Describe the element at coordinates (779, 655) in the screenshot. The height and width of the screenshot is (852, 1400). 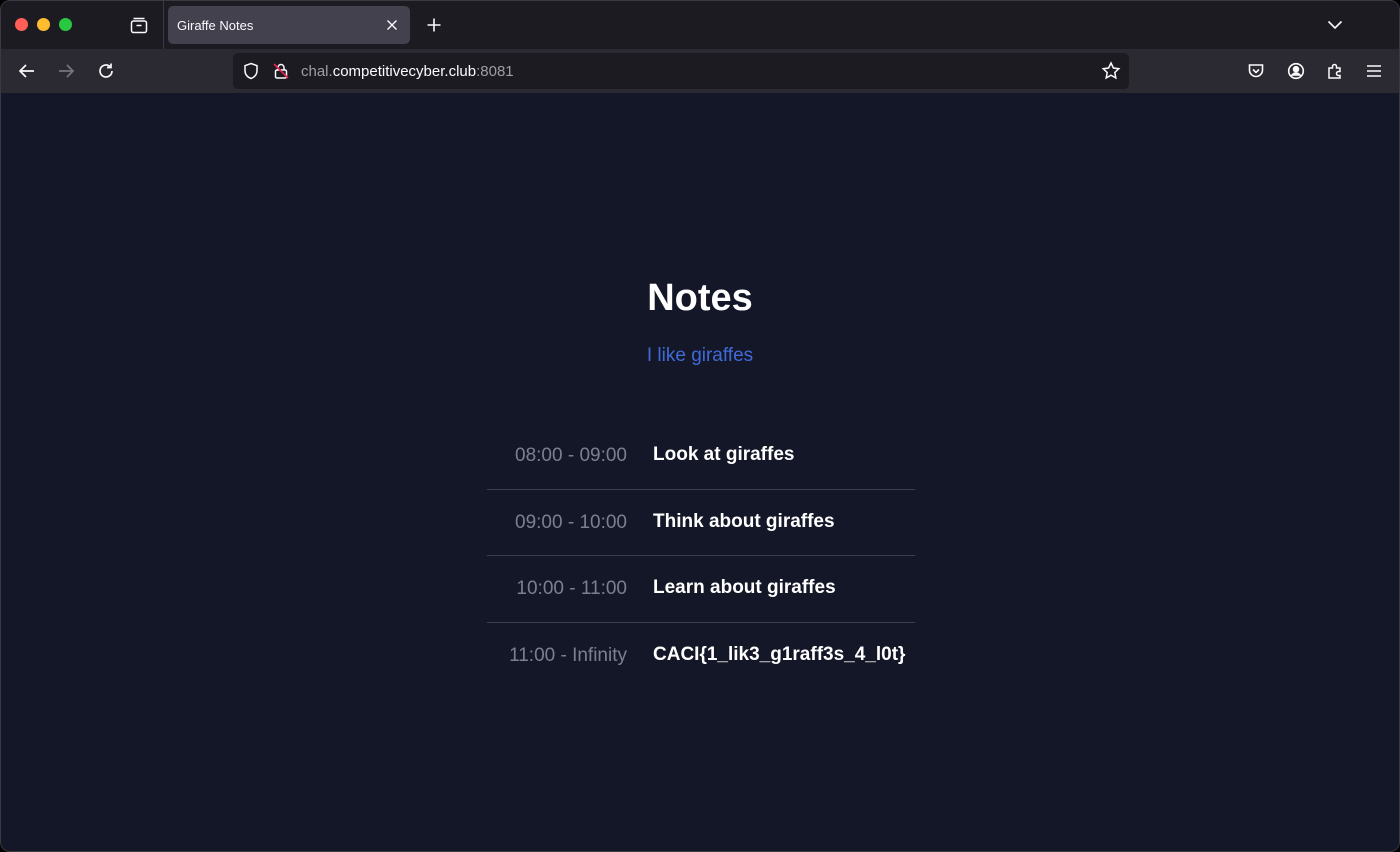
I see `task-text: CACI{1_lik3_g1raff3s_4_l0t}` at that location.